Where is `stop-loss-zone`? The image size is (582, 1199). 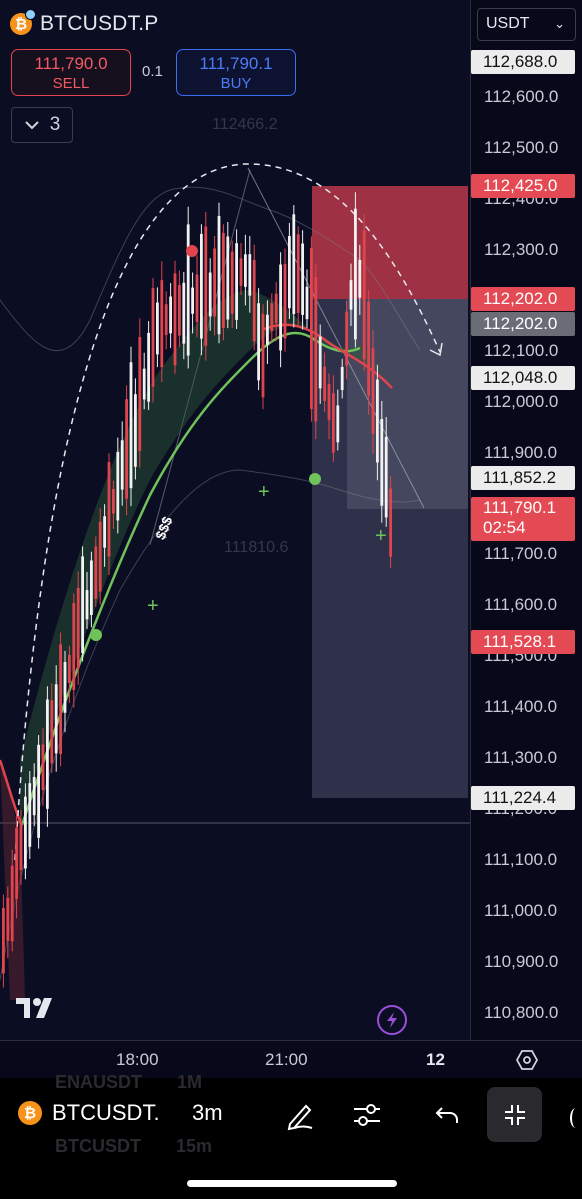 stop-loss-zone is located at coordinates (390, 242).